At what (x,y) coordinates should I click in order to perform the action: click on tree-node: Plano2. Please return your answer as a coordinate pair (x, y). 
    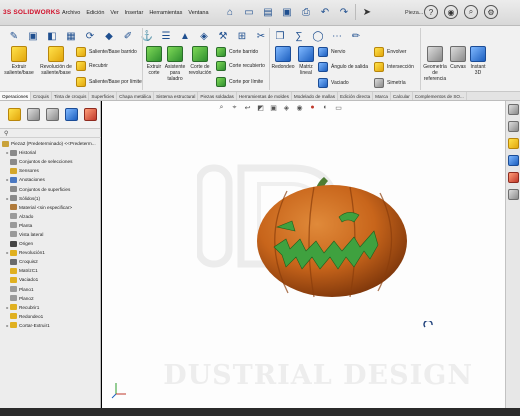
    Looking at the image, I should click on (50, 298).